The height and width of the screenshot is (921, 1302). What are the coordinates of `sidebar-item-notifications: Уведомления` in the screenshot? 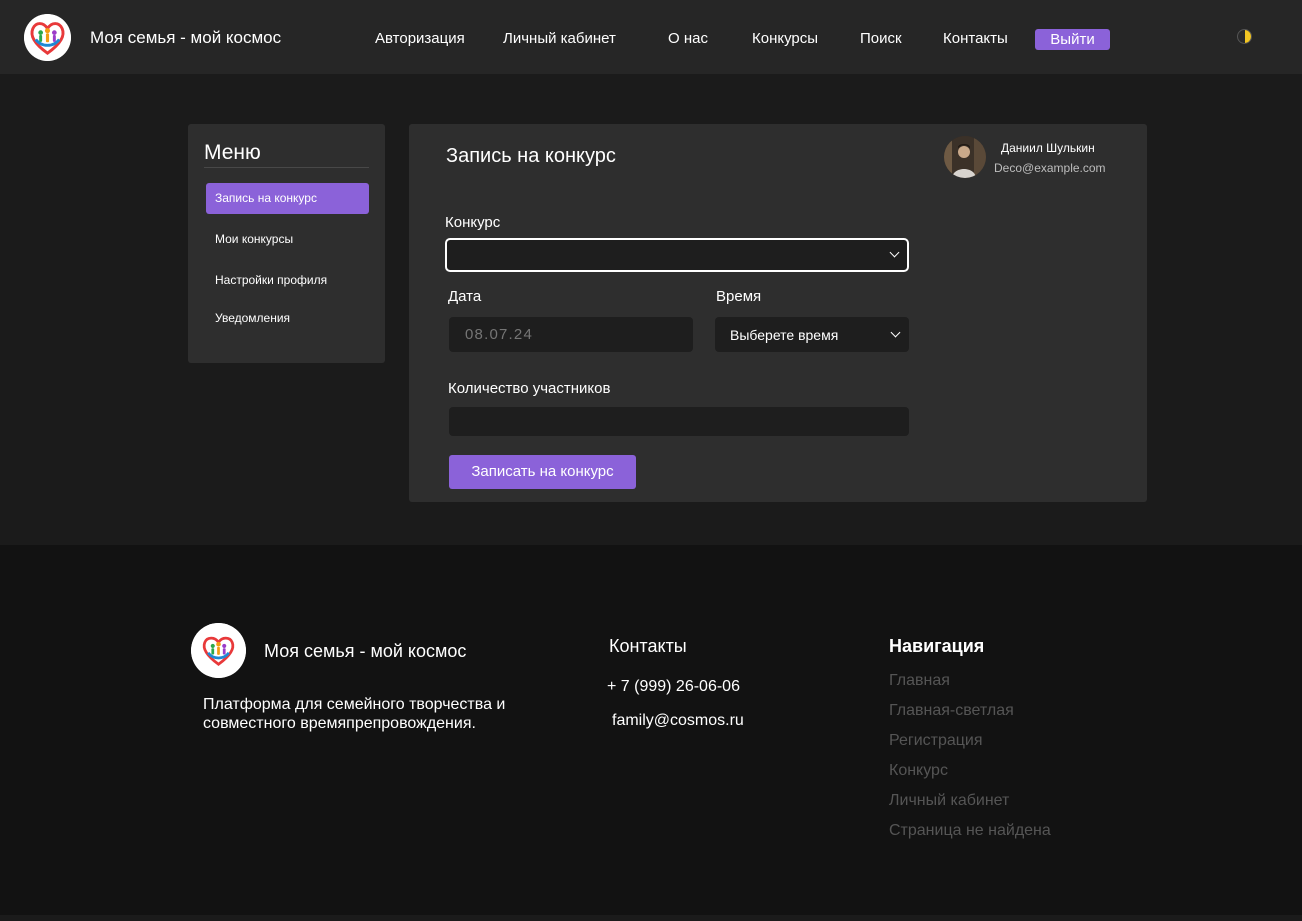 It's located at (287, 318).